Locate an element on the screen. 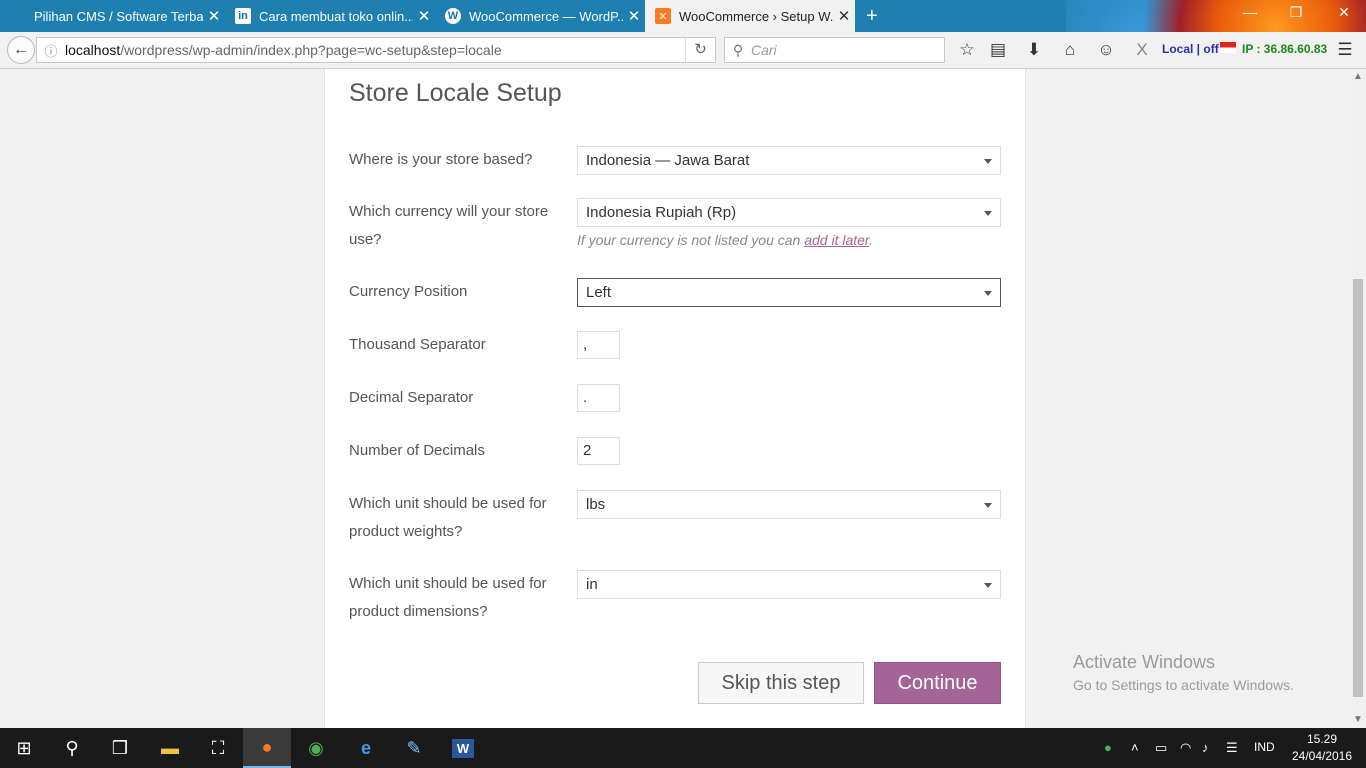  tab-cara-membuat-toko: in Cara membuat toko onlin... ✕ is located at coordinates (330, 16).